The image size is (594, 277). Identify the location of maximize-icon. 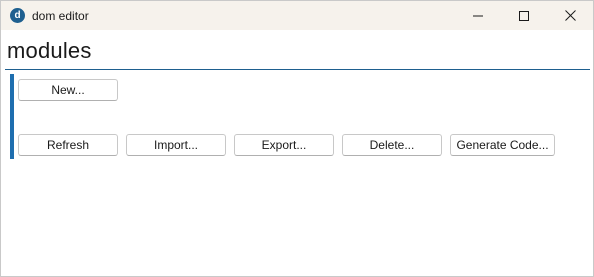
(524, 15).